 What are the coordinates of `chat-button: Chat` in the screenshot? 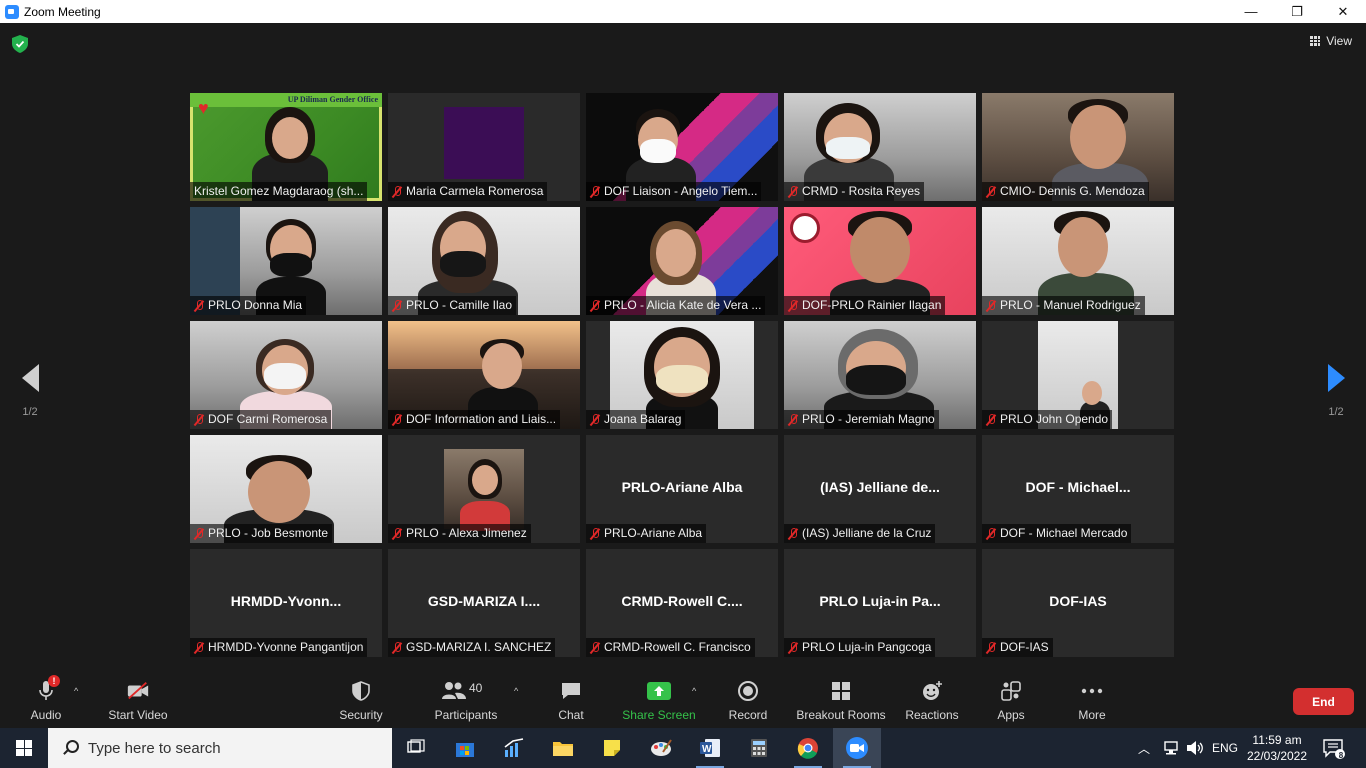 It's located at (571, 701).